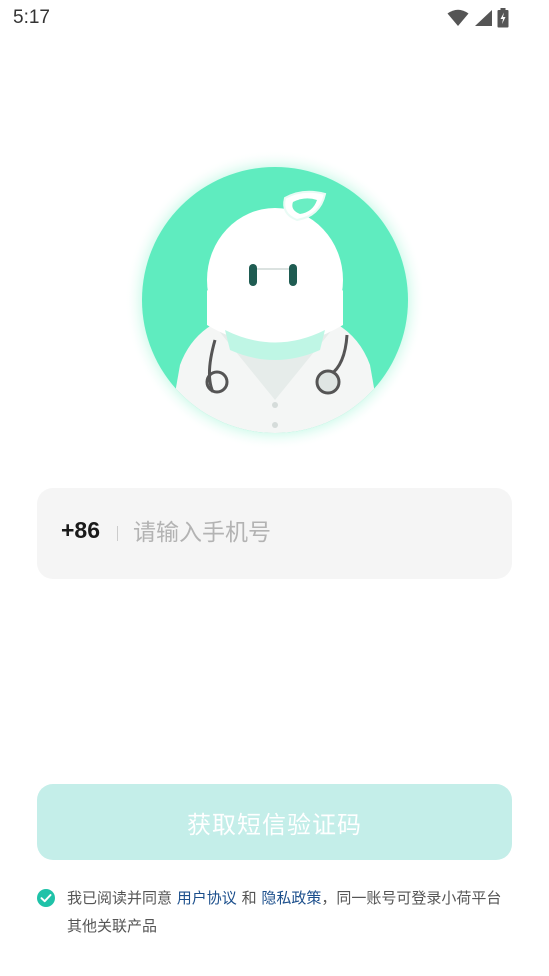 The width and height of the screenshot is (549, 976). Describe the element at coordinates (274, 822) in the screenshot. I see `get-sms-code-button: 获取短信验证码` at that location.